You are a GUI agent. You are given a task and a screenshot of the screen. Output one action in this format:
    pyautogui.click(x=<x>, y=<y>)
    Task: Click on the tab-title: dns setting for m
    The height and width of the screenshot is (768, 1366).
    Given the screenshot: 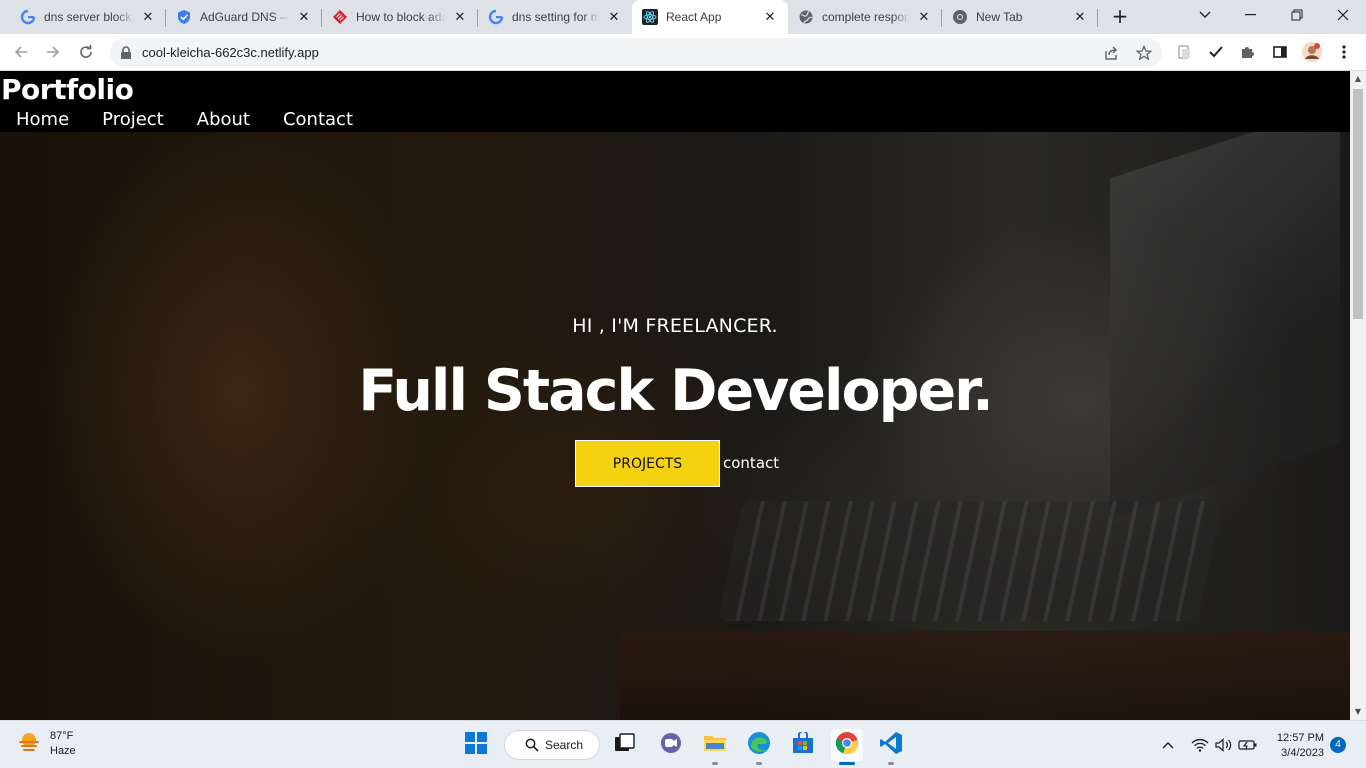 What is the action you would take?
    pyautogui.click(x=556, y=17)
    